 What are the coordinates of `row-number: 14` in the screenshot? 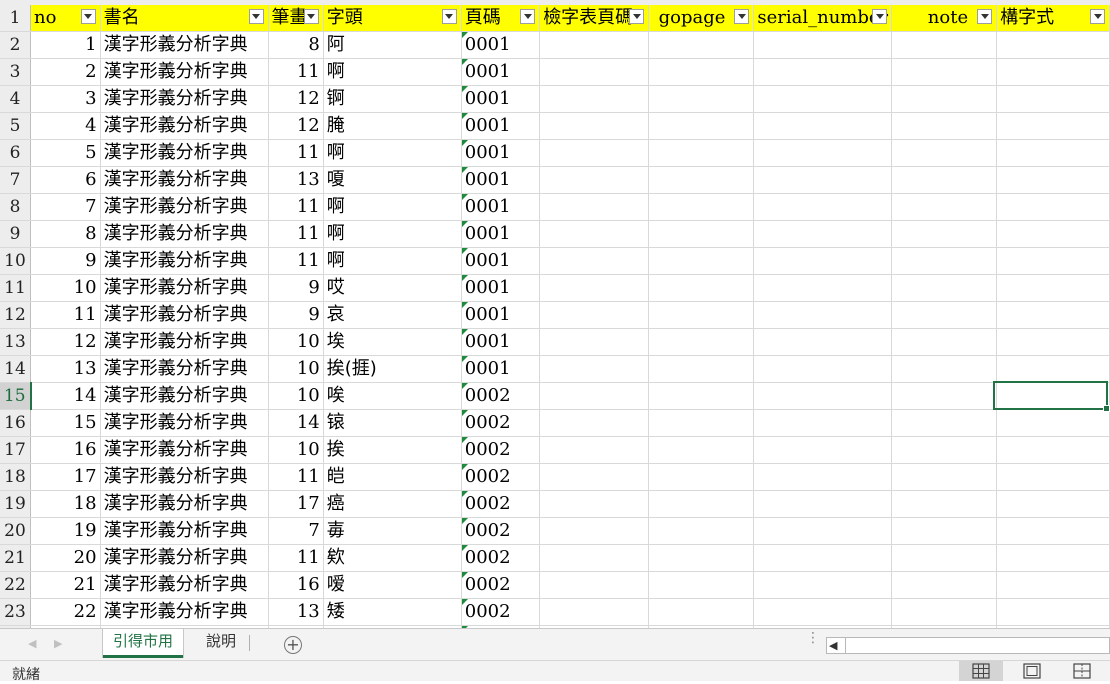 It's located at (15, 369).